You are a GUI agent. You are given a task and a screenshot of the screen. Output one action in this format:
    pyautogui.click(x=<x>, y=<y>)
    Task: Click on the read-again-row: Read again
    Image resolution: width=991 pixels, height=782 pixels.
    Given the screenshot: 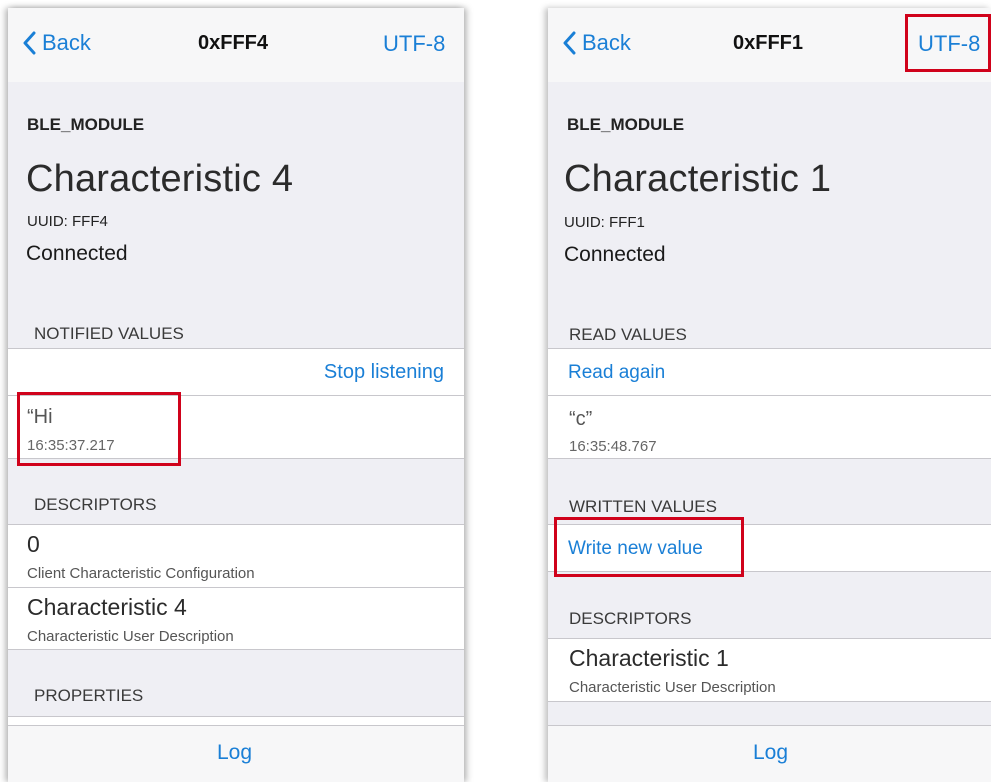 What is the action you would take?
    pyautogui.click(x=769, y=371)
    